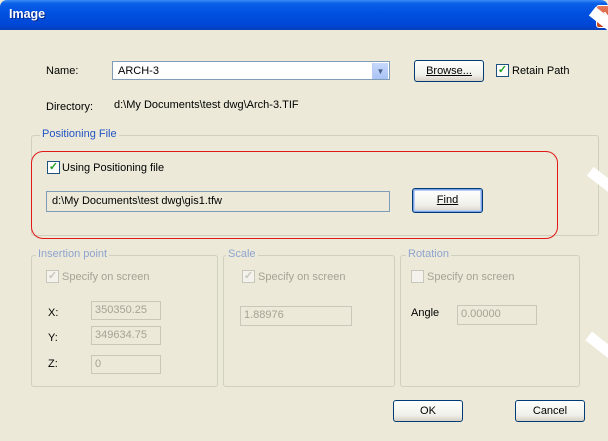  Describe the element at coordinates (417, 276) in the screenshot. I see `rotation-specify-checkbox` at that location.